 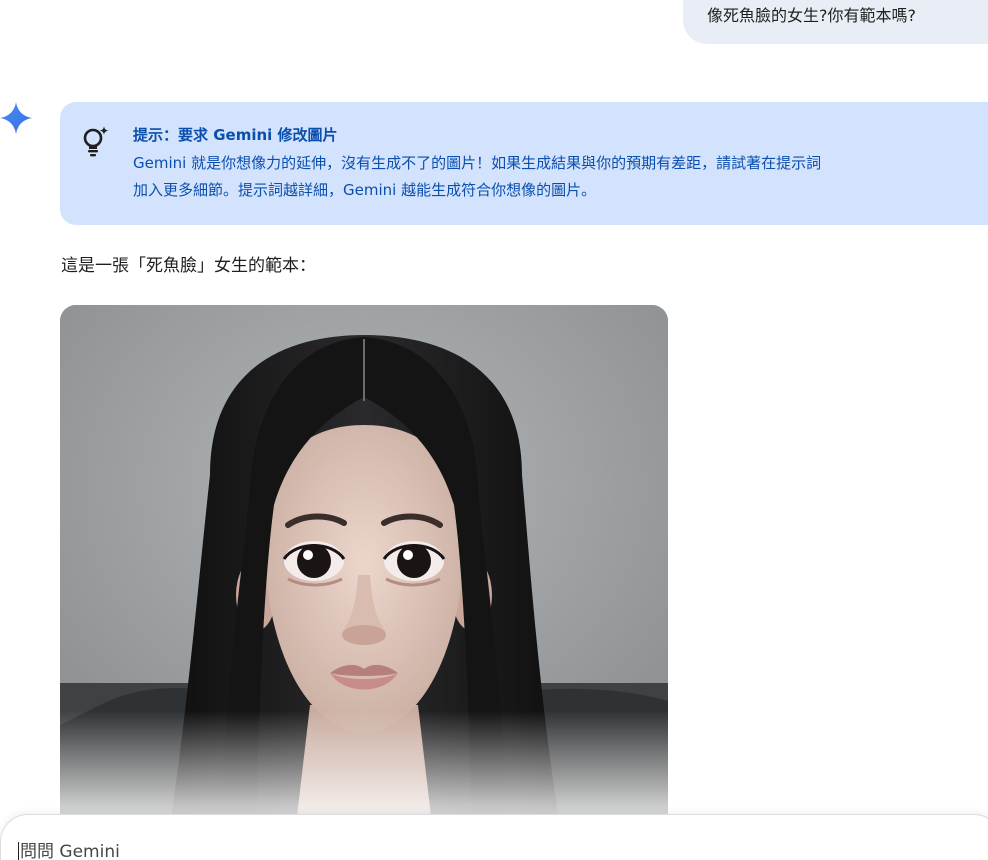 What do you see at coordinates (811, 15) in the screenshot?
I see `user-message-text: 像死魚臉的女生?你有範本嗎?` at bounding box center [811, 15].